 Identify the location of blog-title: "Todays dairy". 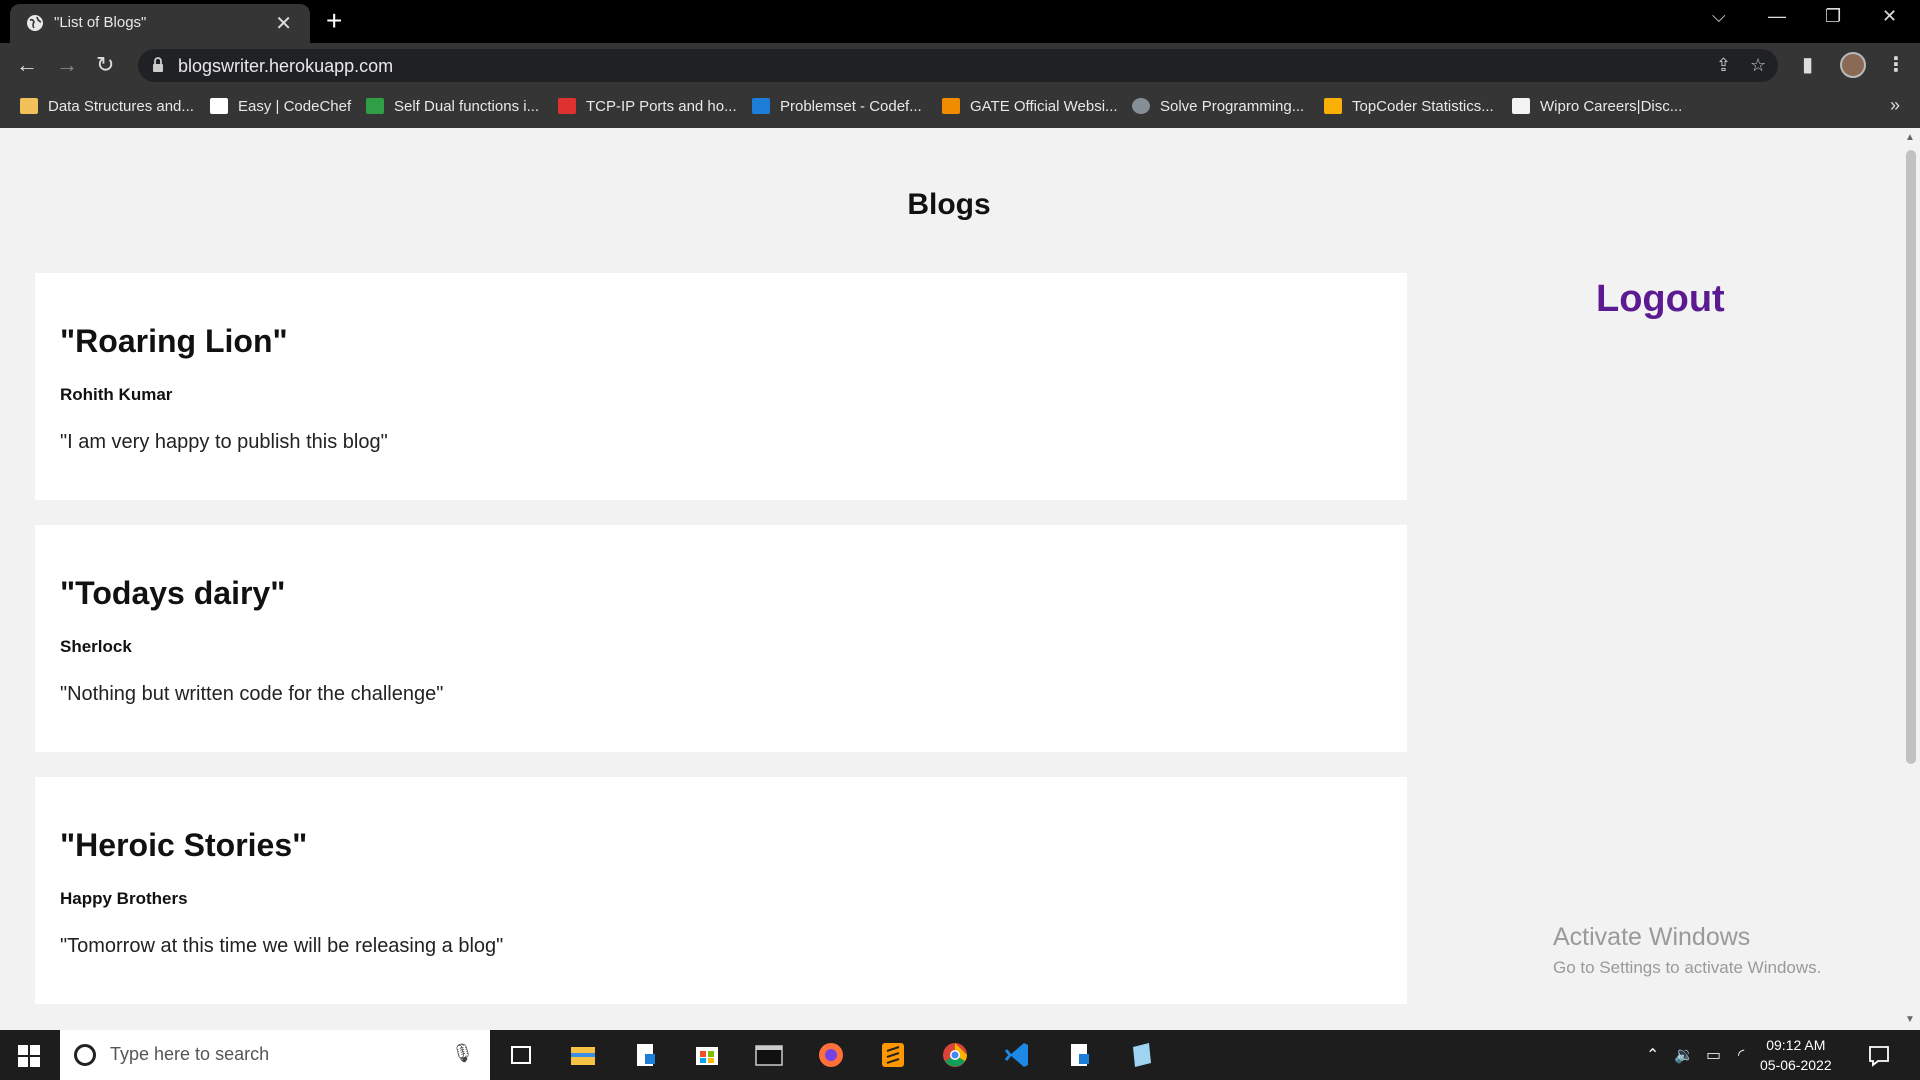
(173, 593).